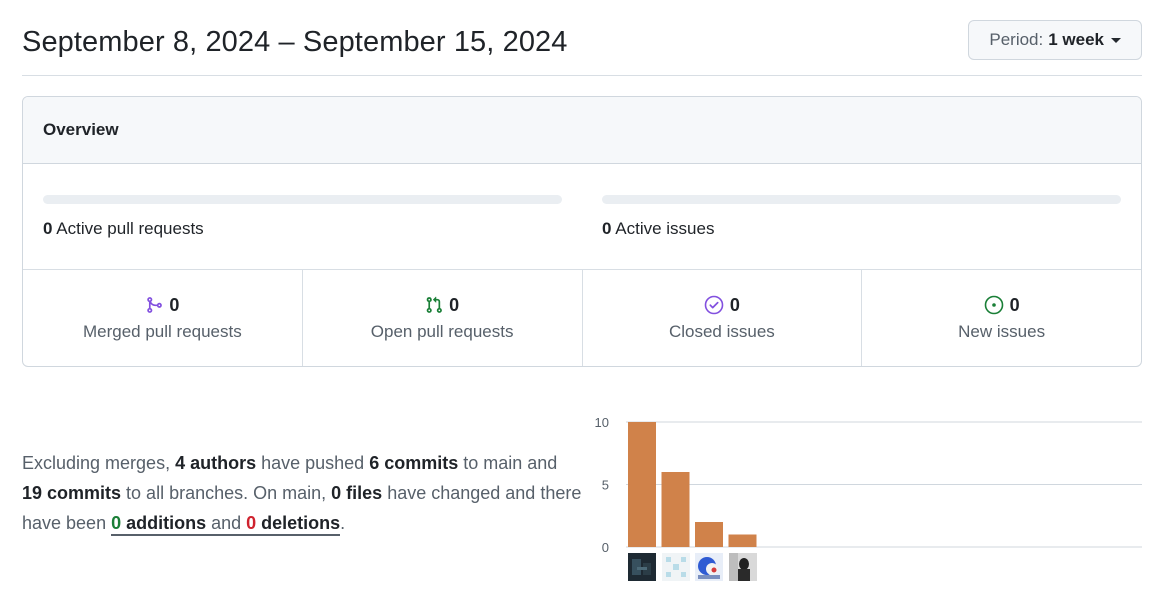  What do you see at coordinates (868, 498) in the screenshot?
I see `contributors-chart: 0 5 10` at bounding box center [868, 498].